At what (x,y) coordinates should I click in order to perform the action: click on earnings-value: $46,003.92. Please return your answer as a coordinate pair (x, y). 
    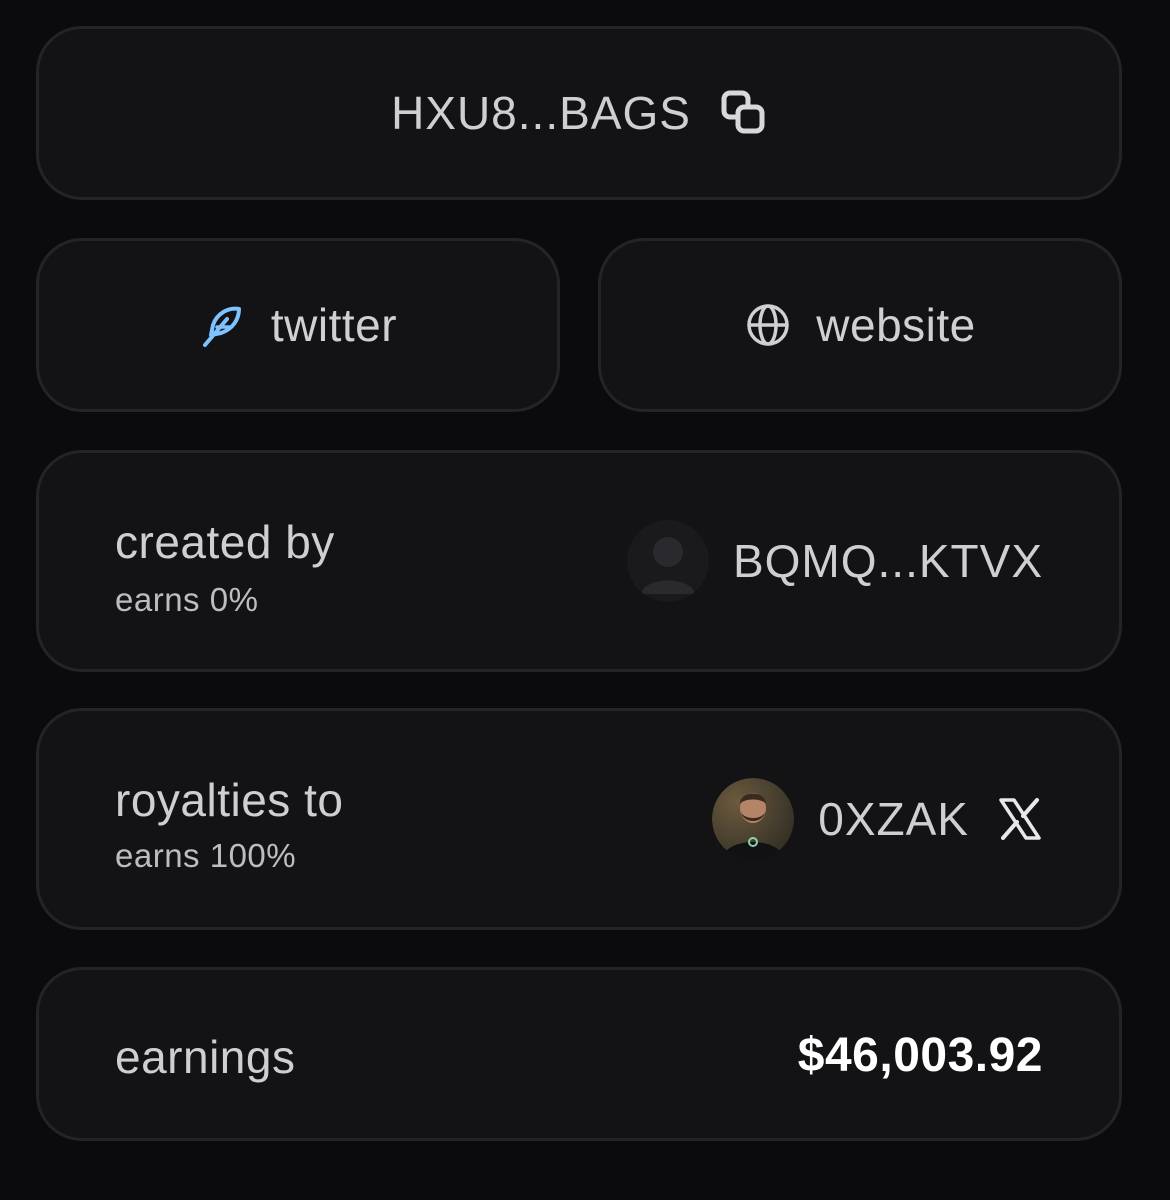
    Looking at the image, I should click on (920, 1055).